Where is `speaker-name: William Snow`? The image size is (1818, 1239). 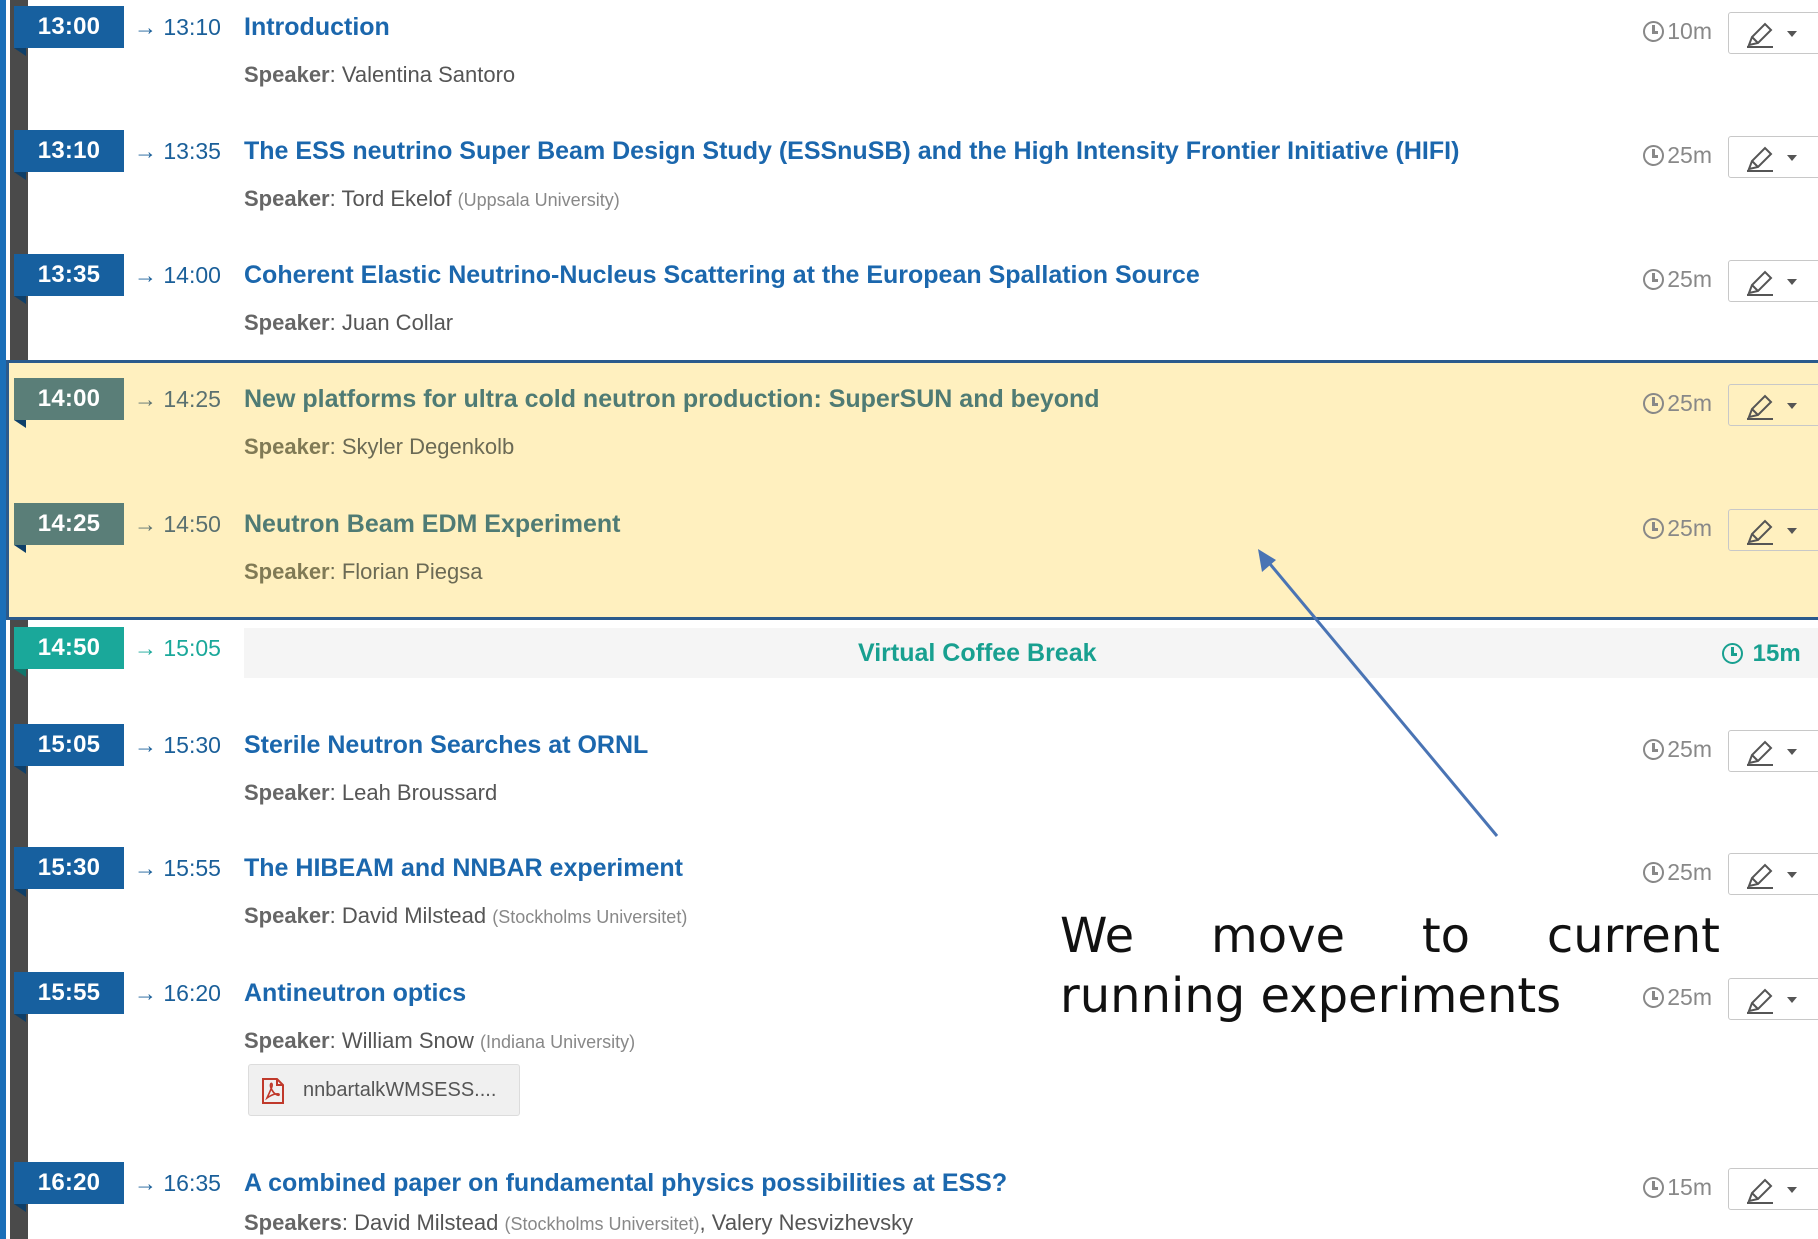 speaker-name: William Snow is located at coordinates (408, 1040).